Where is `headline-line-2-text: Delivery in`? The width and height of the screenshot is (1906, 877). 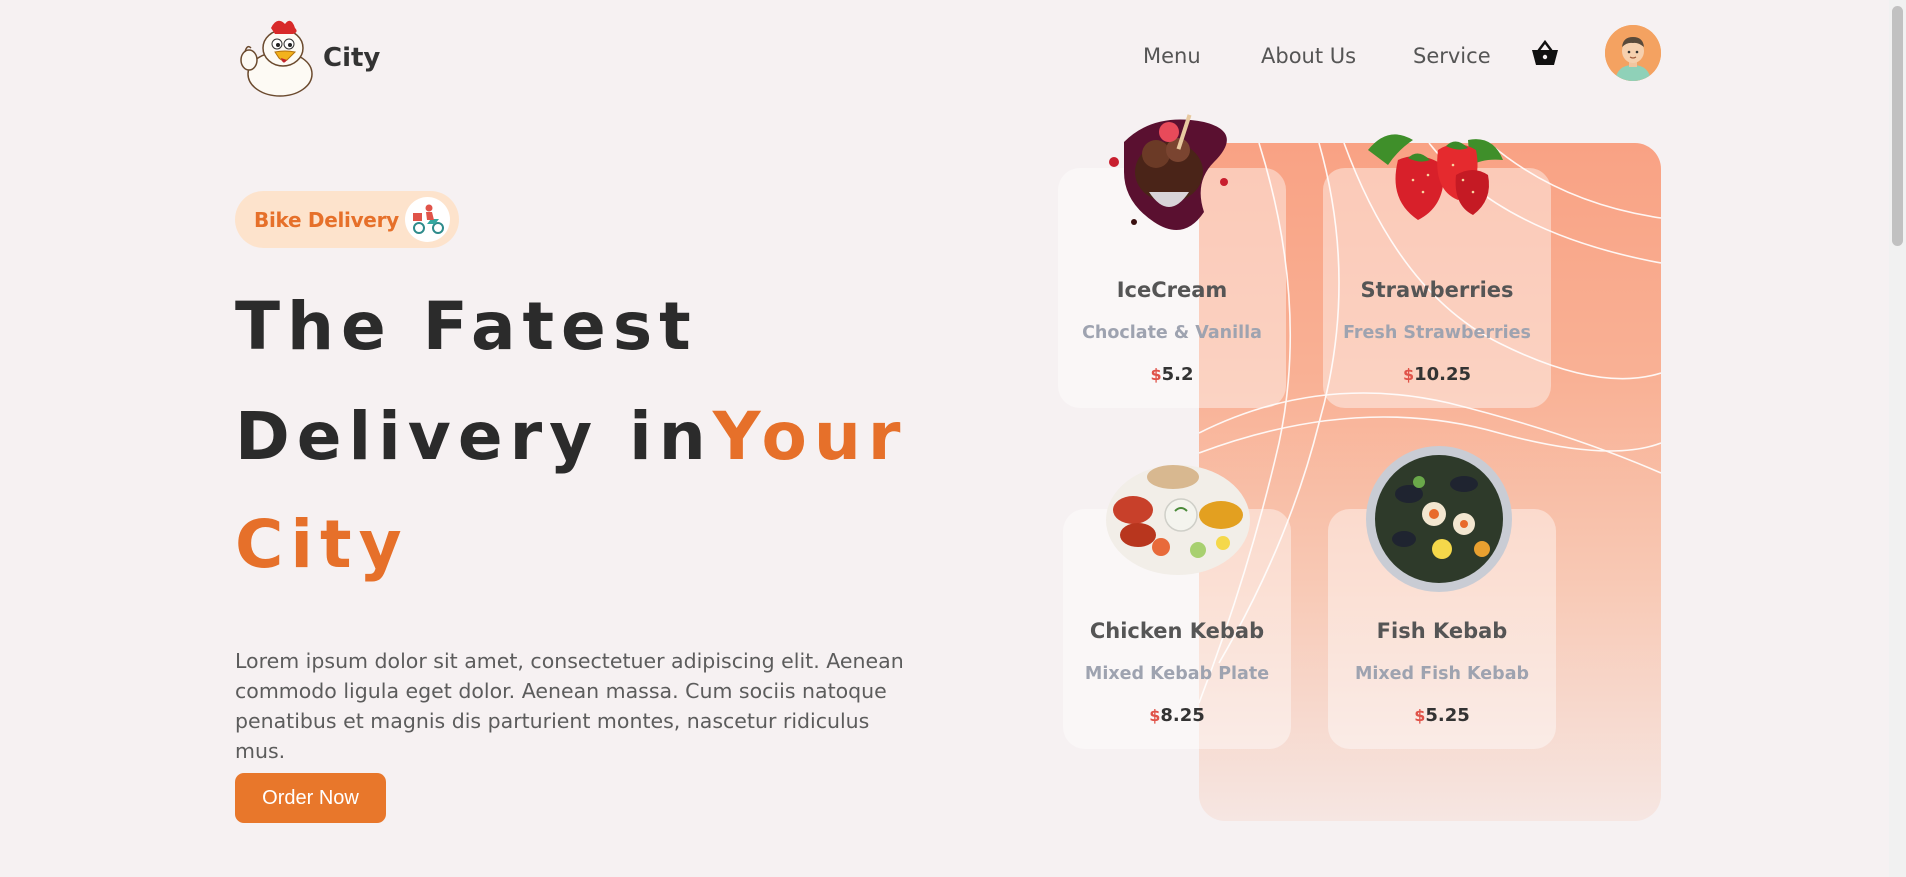
headline-line-2-text: Delivery in is located at coordinates (474, 436).